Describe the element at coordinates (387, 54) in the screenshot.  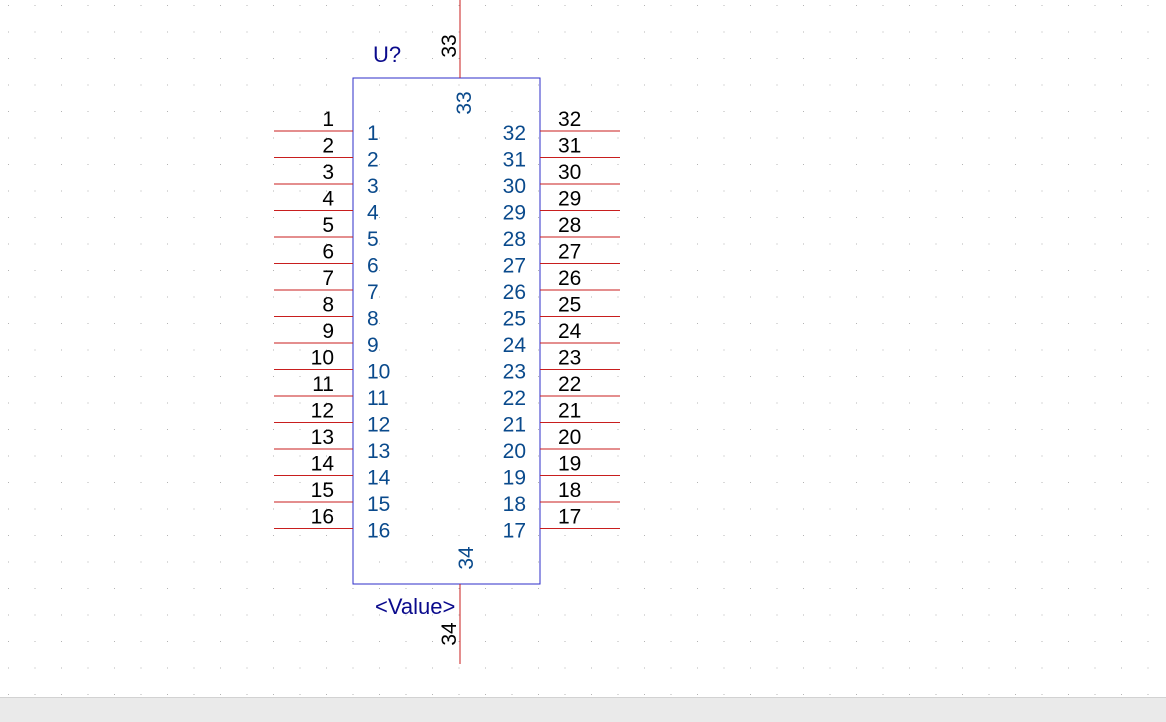
I see `reference-designator: U?` at that location.